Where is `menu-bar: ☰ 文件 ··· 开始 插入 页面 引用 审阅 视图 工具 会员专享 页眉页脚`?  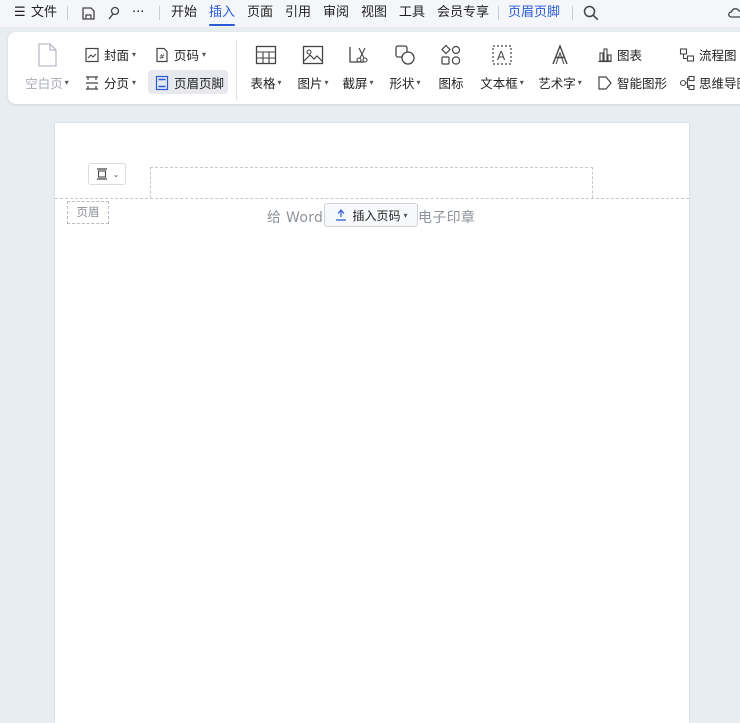 menu-bar: ☰ 文件 ··· 开始 插入 页面 引用 审阅 视图 工具 会员专享 页眉页脚 is located at coordinates (370, 13).